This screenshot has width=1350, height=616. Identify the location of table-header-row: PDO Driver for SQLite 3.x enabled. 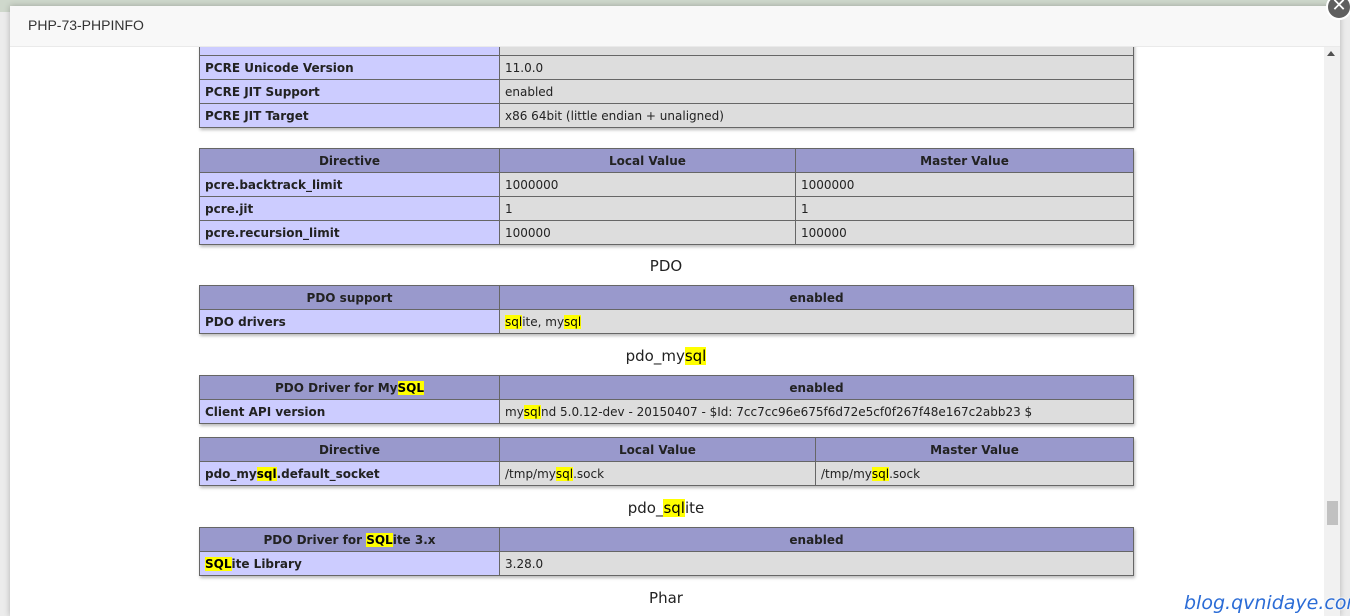
(666, 539).